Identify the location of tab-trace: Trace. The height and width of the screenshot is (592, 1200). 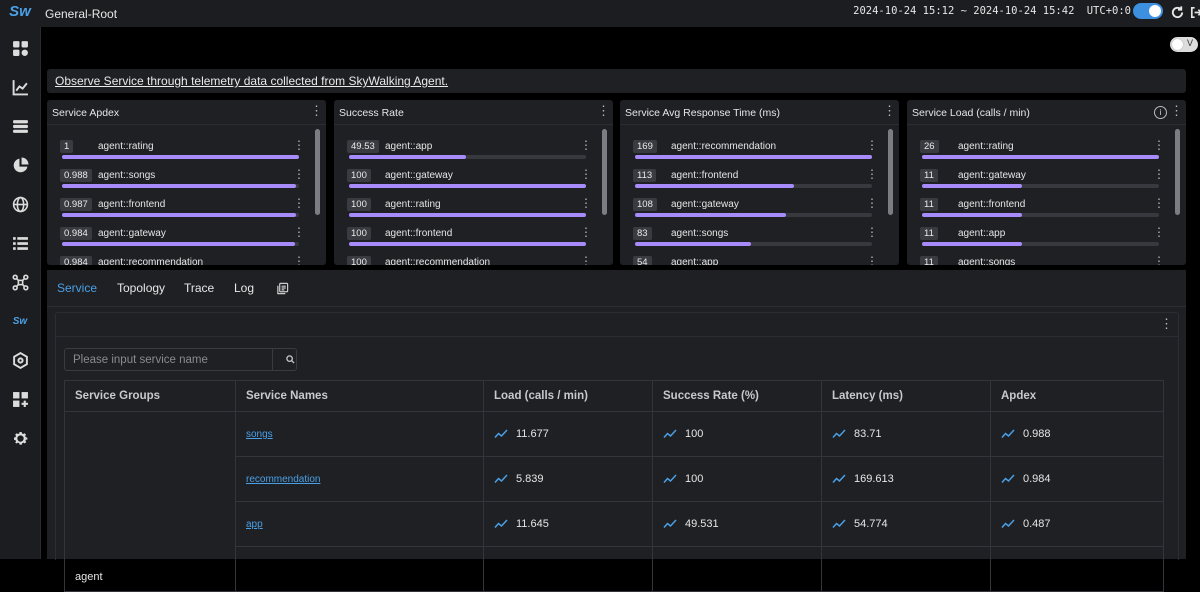
(199, 288).